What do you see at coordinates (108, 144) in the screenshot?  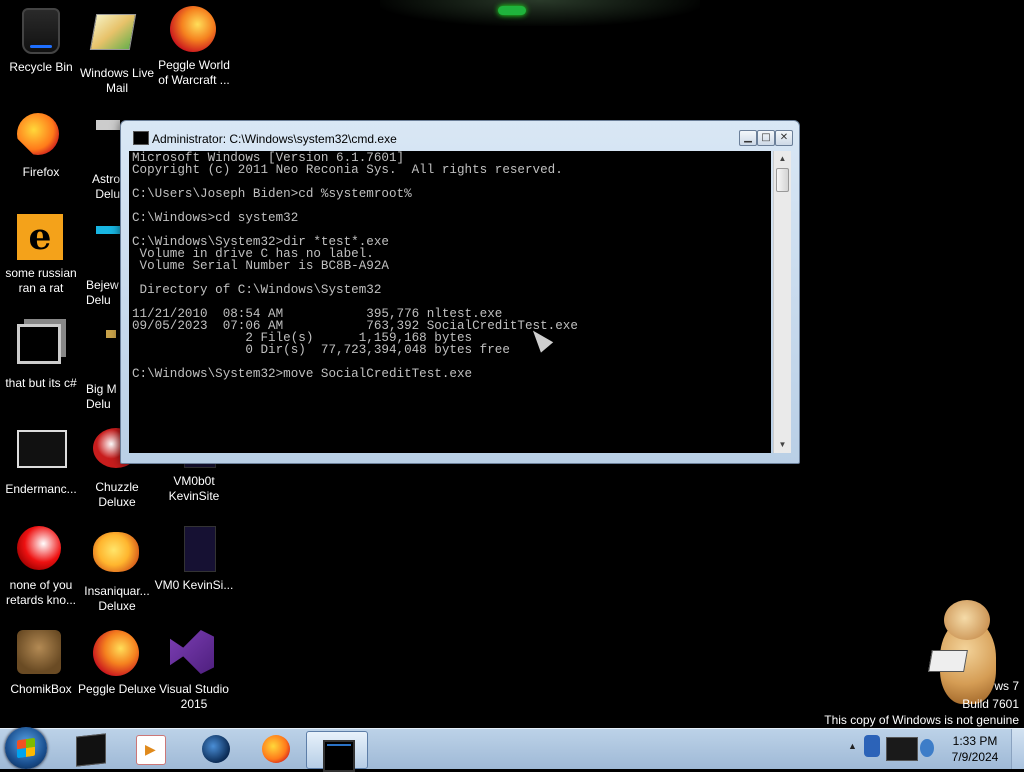 I see `astro-icon` at bounding box center [108, 144].